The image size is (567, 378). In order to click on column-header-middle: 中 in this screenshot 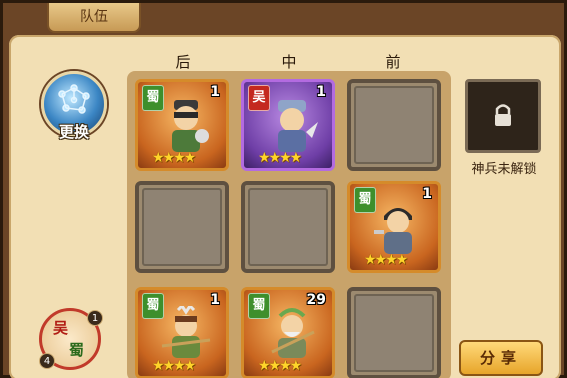, I will do `click(289, 62)`.